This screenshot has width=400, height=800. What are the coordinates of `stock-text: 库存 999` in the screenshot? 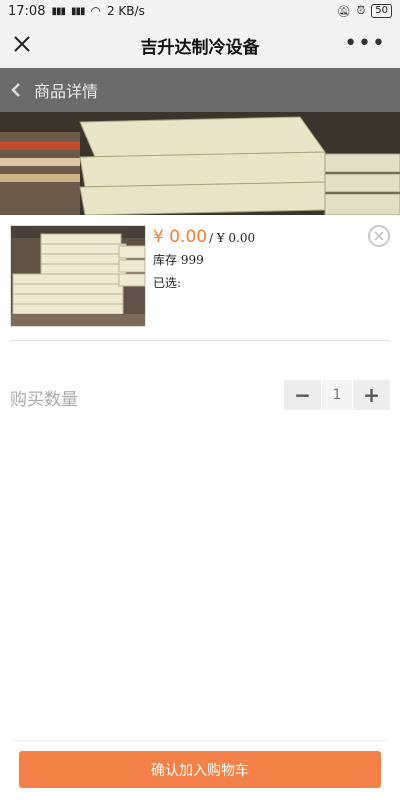 It's located at (178, 260).